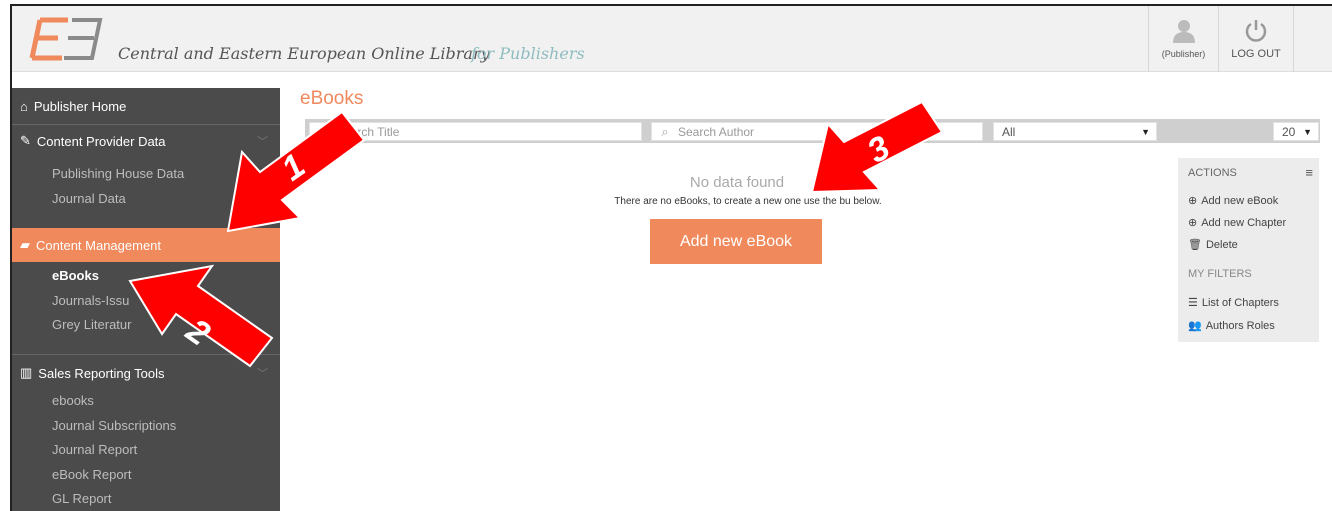 Image resolution: width=1332 pixels, height=511 pixels. What do you see at coordinates (296, 171) in the screenshot?
I see `annotation-arrow-1: 1` at bounding box center [296, 171].